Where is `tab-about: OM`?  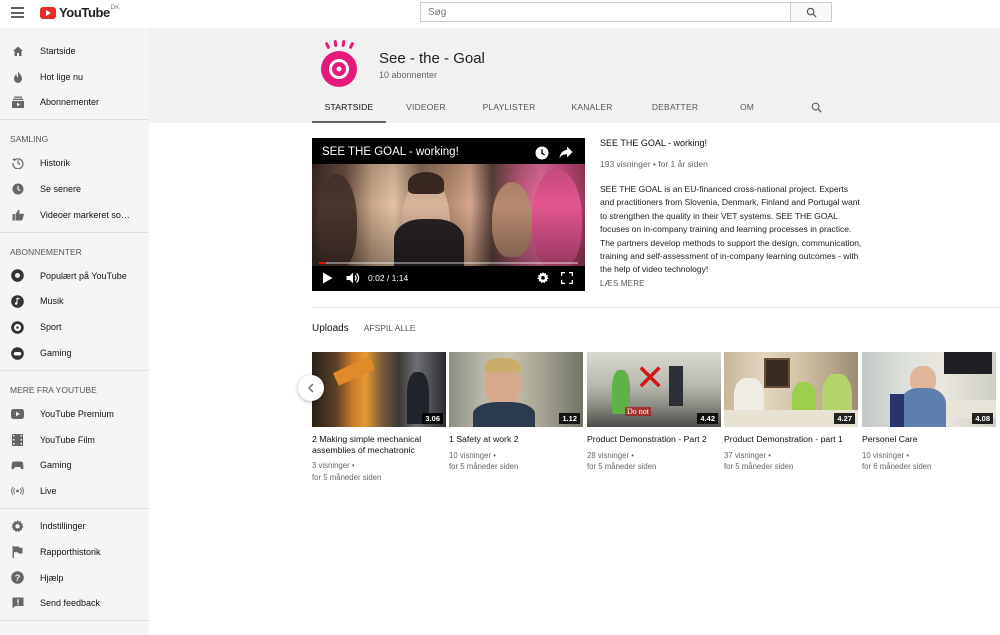 tab-about: OM is located at coordinates (747, 109).